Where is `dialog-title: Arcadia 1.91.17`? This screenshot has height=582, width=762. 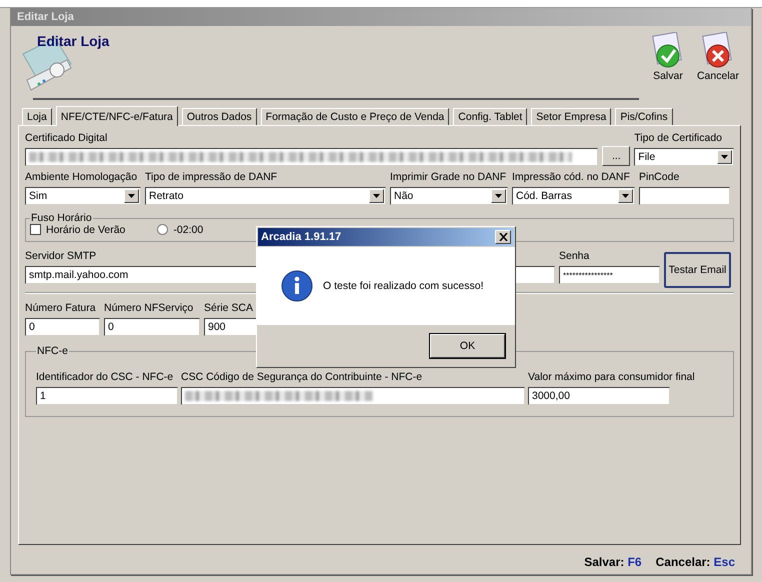 dialog-title: Arcadia 1.91.17 is located at coordinates (301, 237).